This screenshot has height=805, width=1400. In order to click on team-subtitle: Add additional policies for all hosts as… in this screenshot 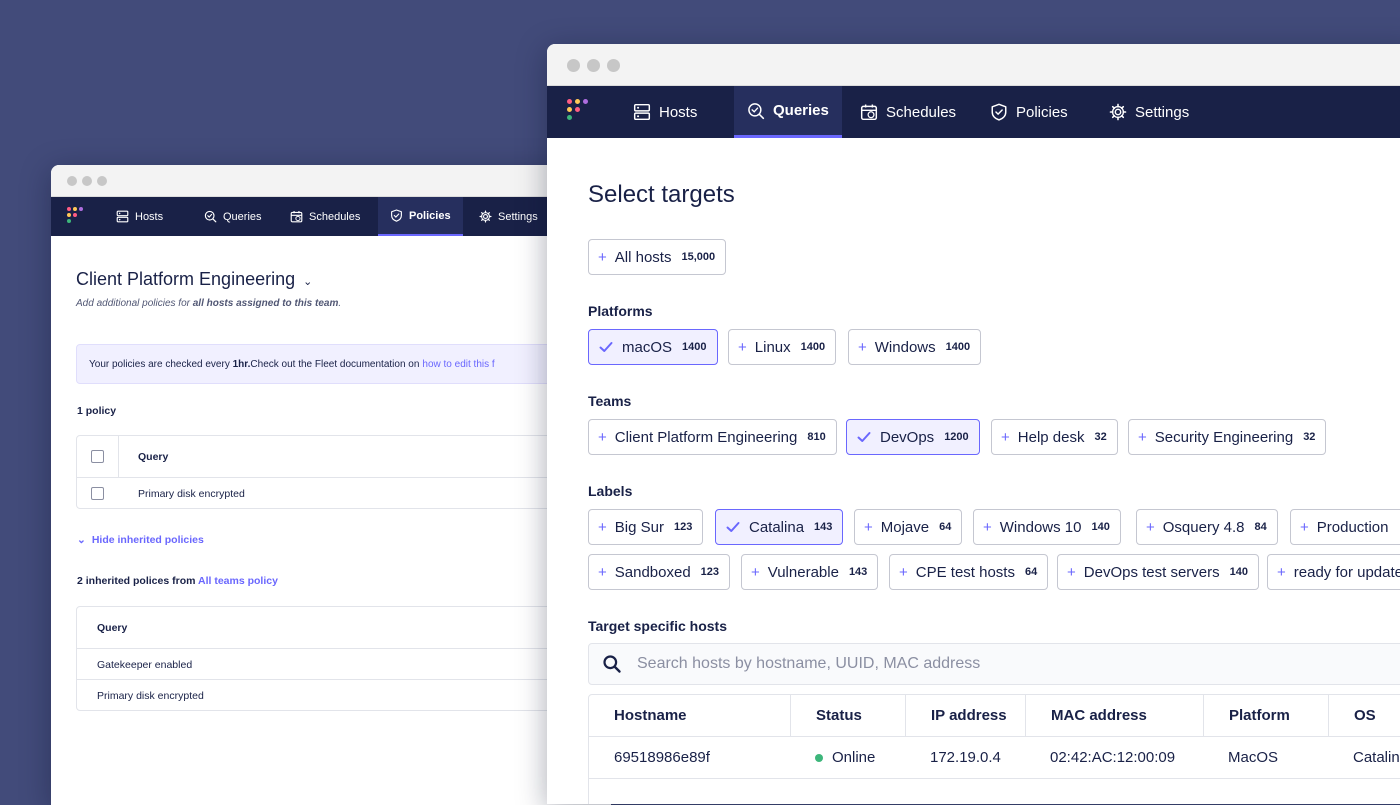, I will do `click(208, 303)`.